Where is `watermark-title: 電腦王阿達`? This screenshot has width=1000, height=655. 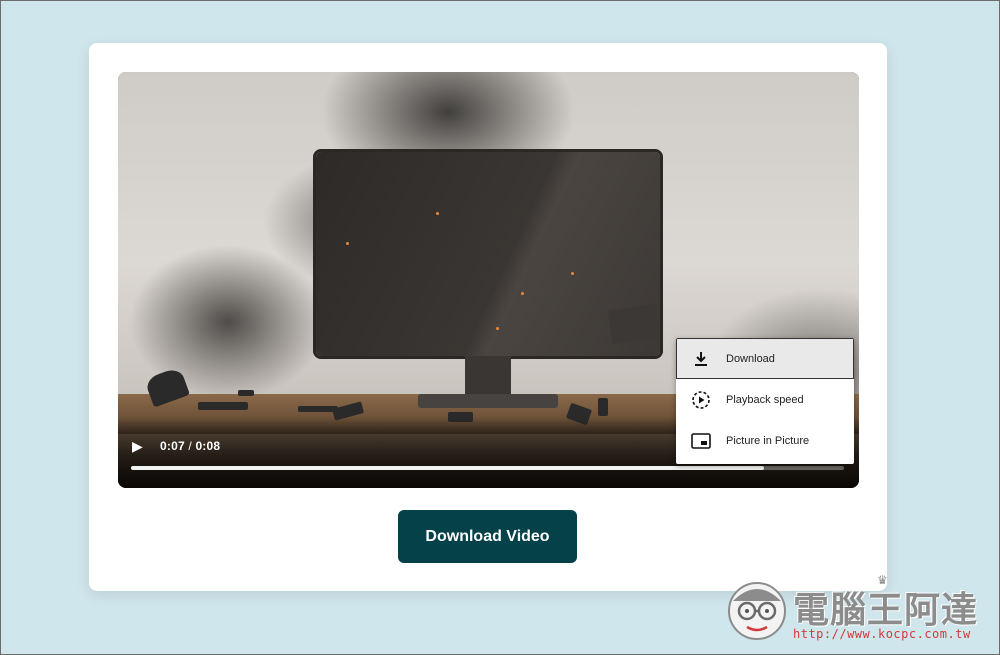 watermark-title: 電腦王阿達 is located at coordinates (886, 610).